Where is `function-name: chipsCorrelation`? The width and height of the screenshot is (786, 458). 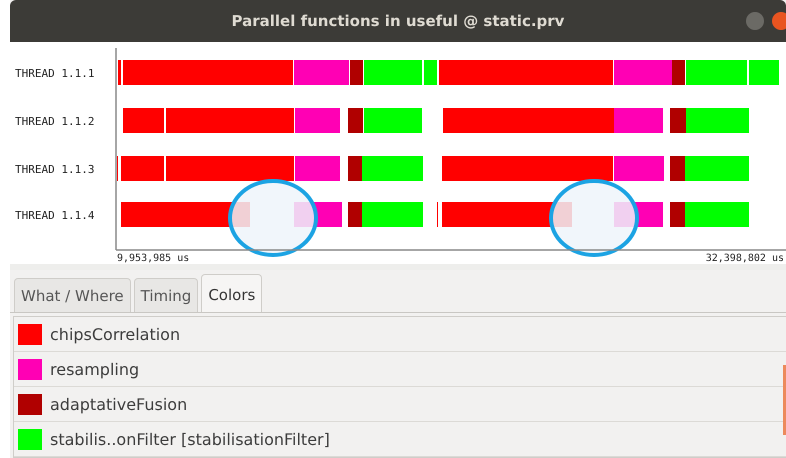 function-name: chipsCorrelation is located at coordinates (115, 334).